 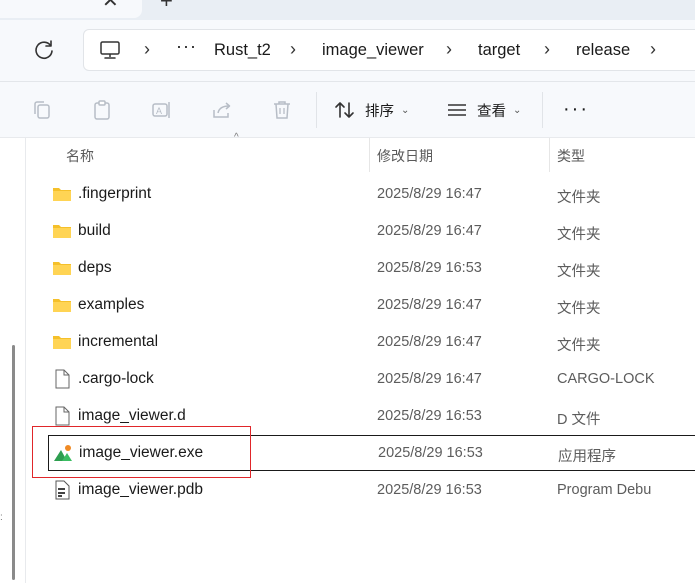 What do you see at coordinates (62, 490) in the screenshot?
I see `pdb-file-icon` at bounding box center [62, 490].